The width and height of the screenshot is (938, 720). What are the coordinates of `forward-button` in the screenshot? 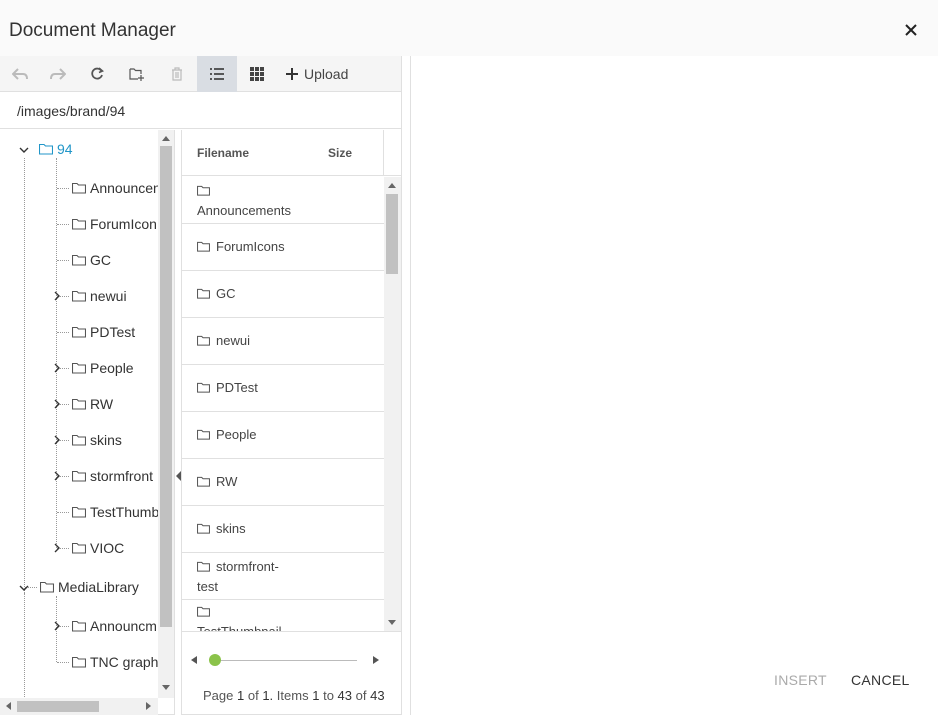 It's located at (58, 74).